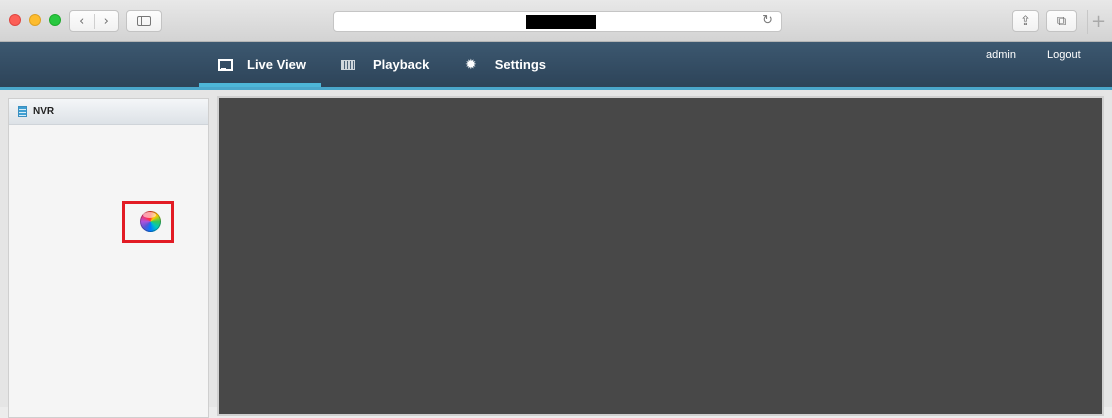 This screenshot has height=418, width=1112. What do you see at coordinates (55, 20) in the screenshot?
I see `maximize-window-button` at bounding box center [55, 20].